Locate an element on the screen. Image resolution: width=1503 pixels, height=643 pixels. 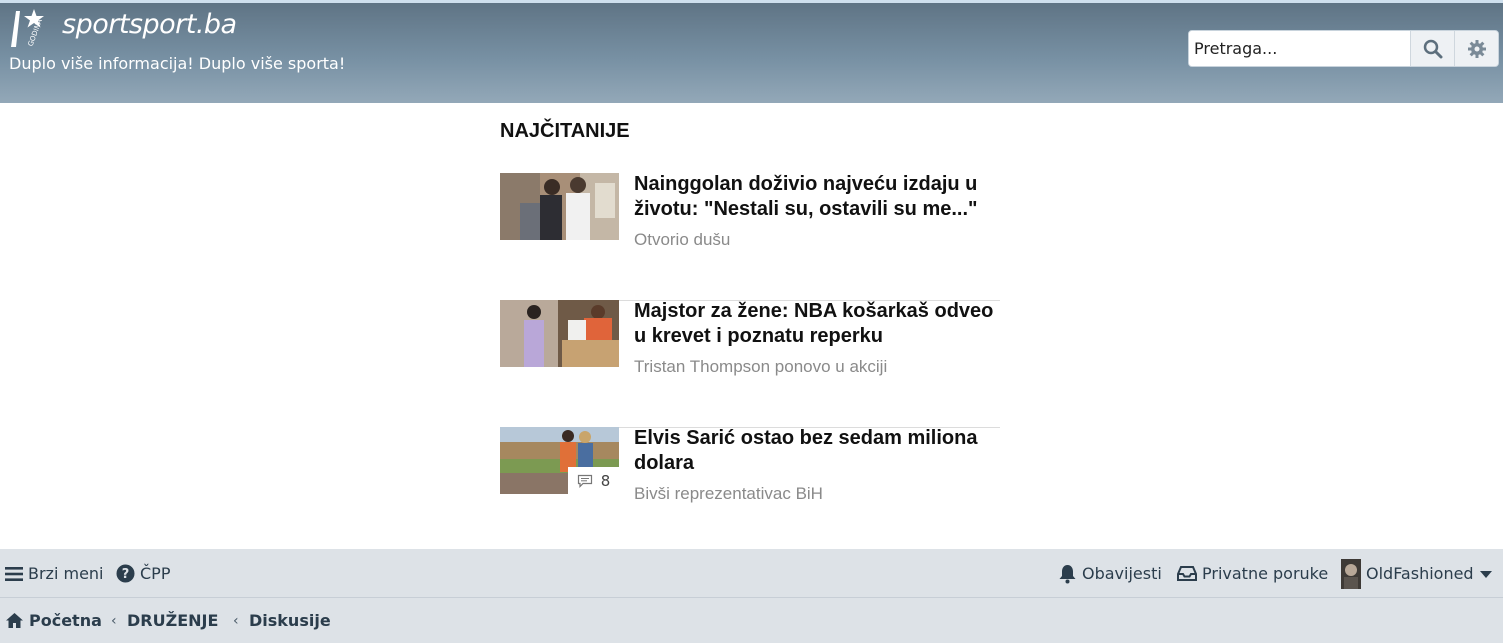
comment-count-badge: 8 is located at coordinates (593, 480).